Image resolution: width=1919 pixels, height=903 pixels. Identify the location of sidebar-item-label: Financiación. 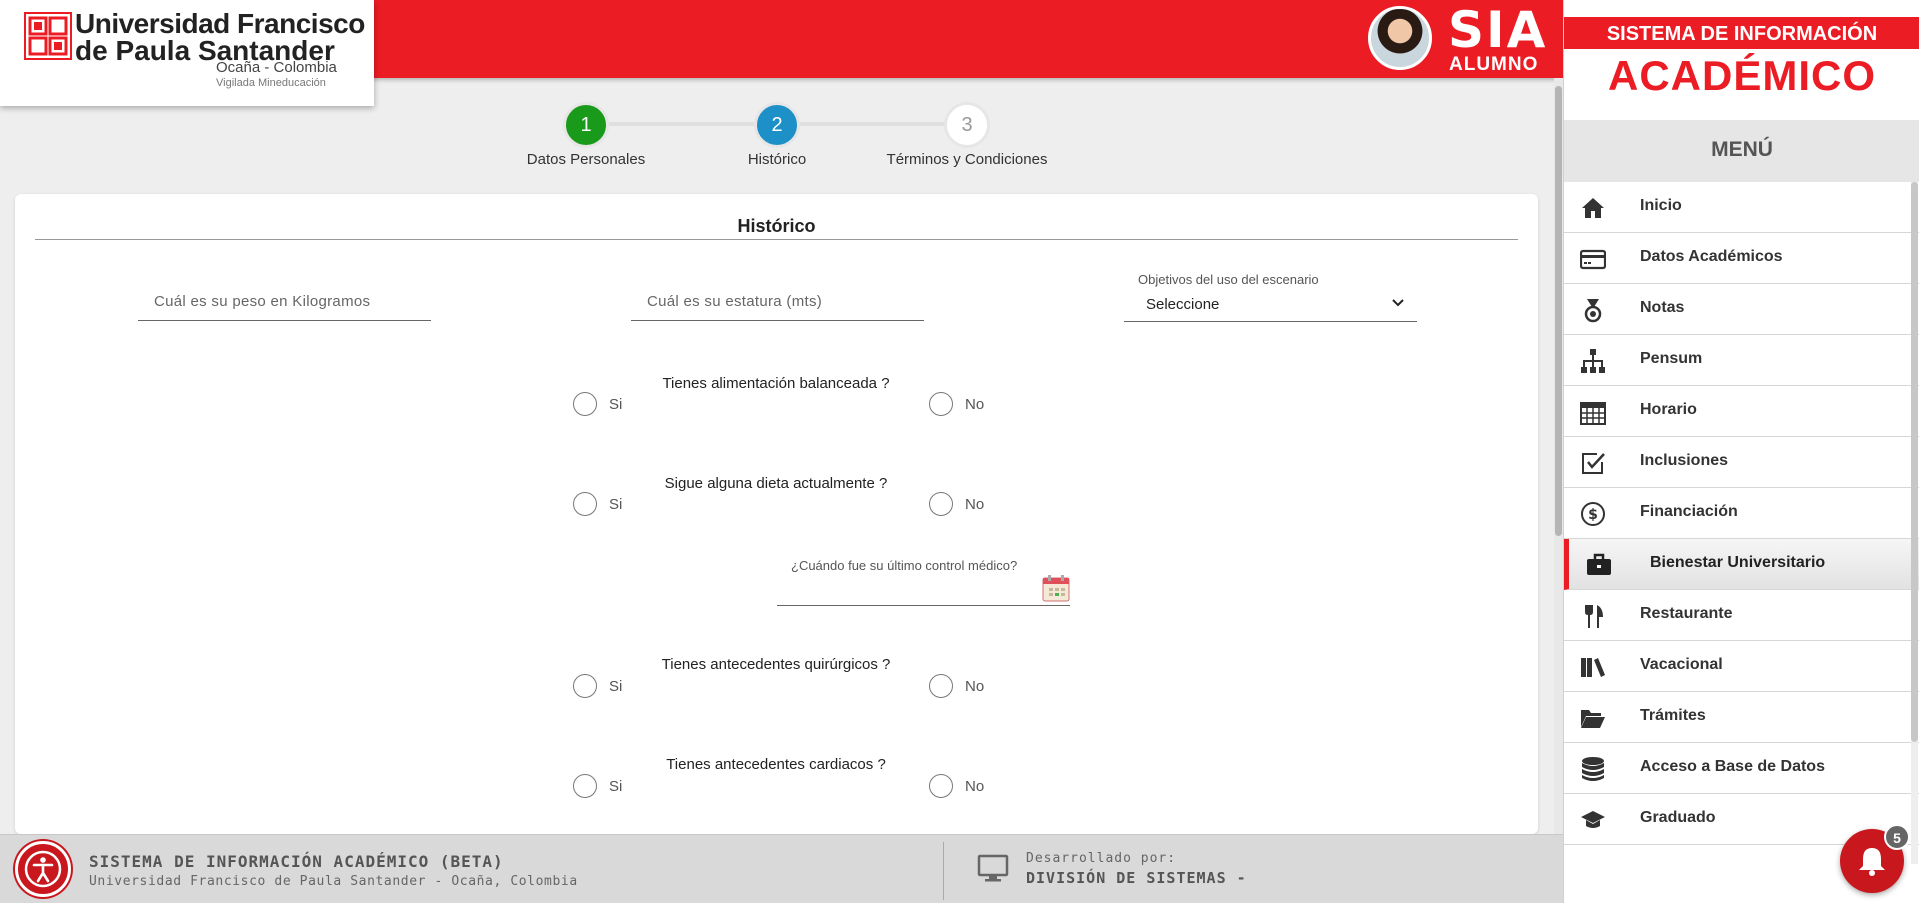
(1689, 511).